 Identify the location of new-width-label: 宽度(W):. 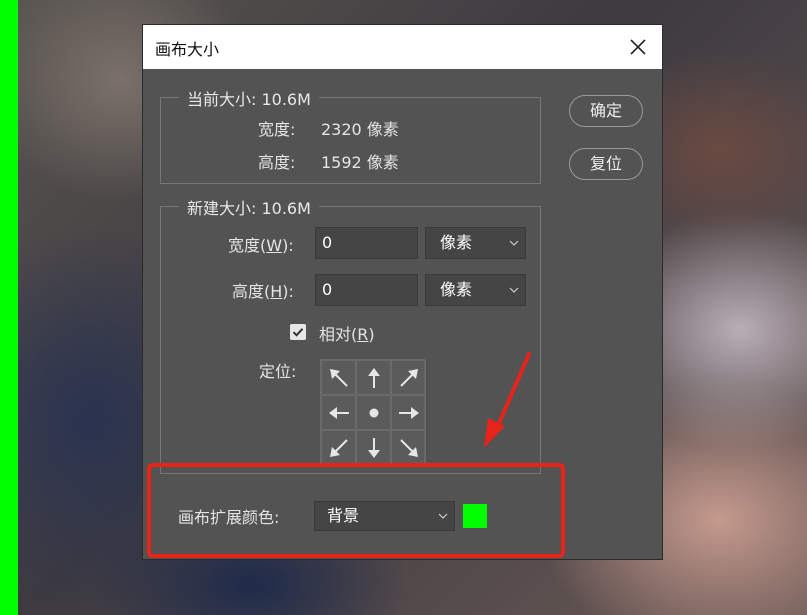
(261, 245).